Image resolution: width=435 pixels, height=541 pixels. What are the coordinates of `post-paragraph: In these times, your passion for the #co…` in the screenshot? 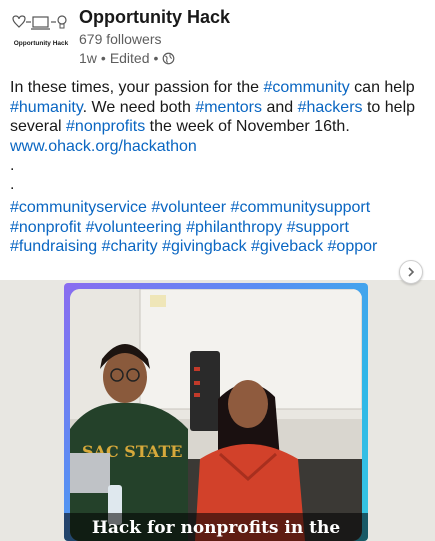 It's located at (220, 107).